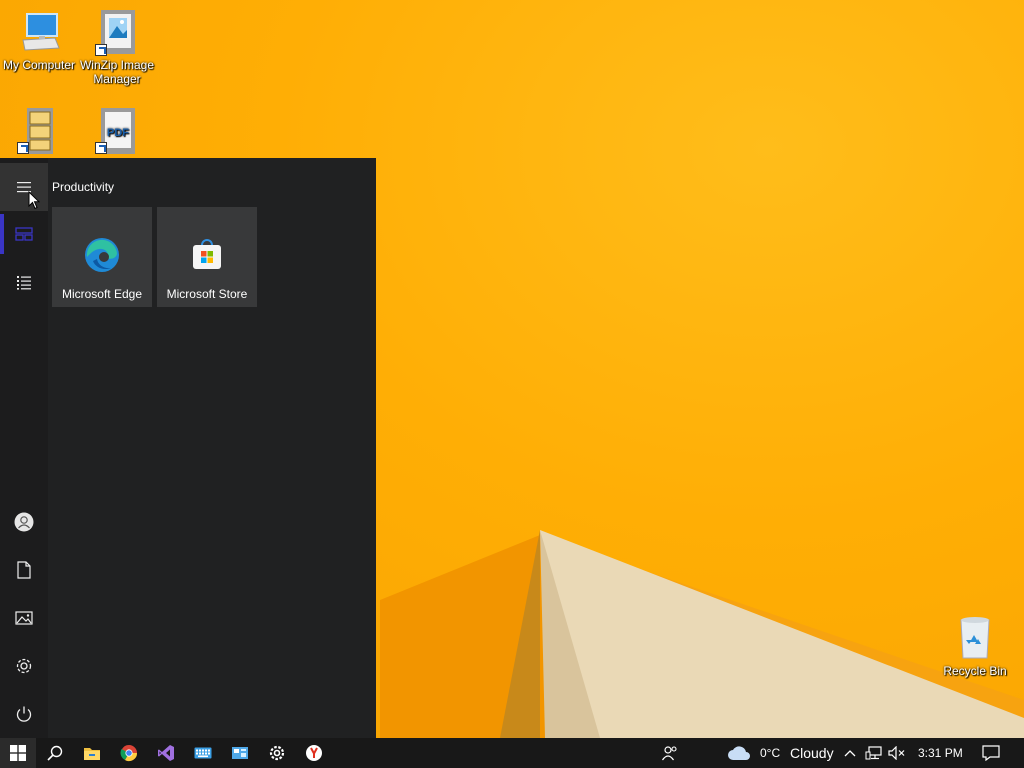  I want to click on tile-microsoft-edge: Microsoft Edge, so click(102, 257).